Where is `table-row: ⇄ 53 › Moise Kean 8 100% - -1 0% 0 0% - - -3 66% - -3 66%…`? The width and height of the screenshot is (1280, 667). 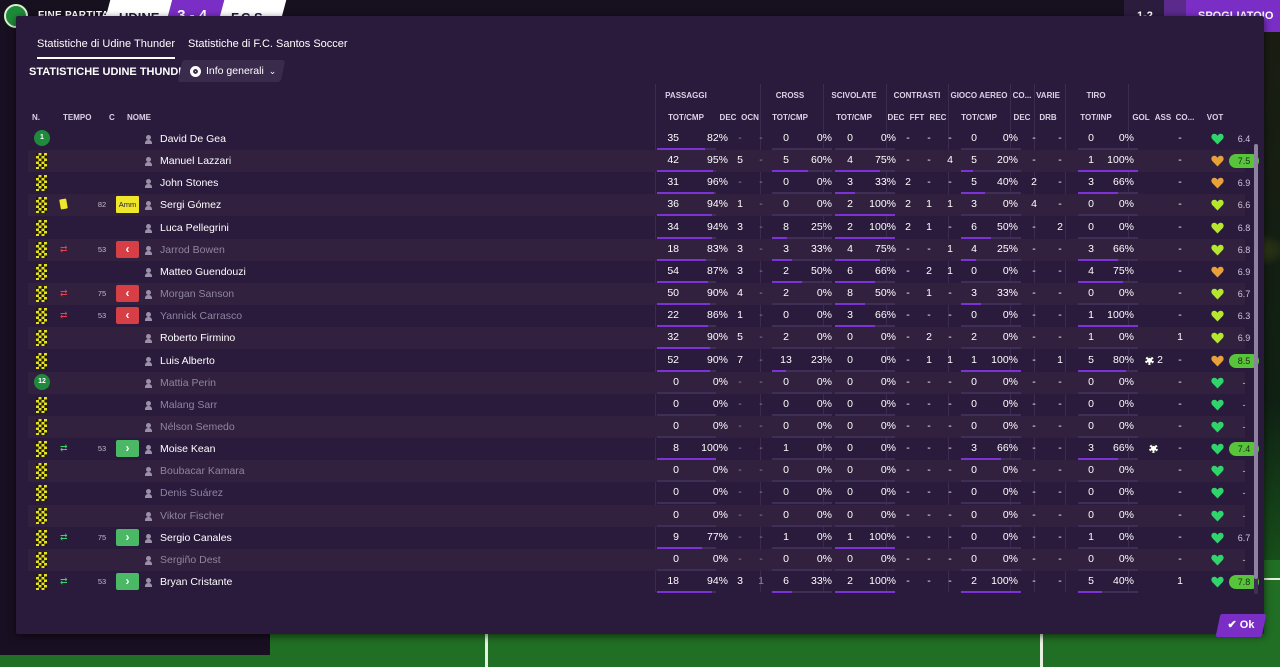 table-row: ⇄ 53 › Moise Kean 8 100% - -1 0% 0 0% - - -3 66% - -3 66%… is located at coordinates (643, 449).